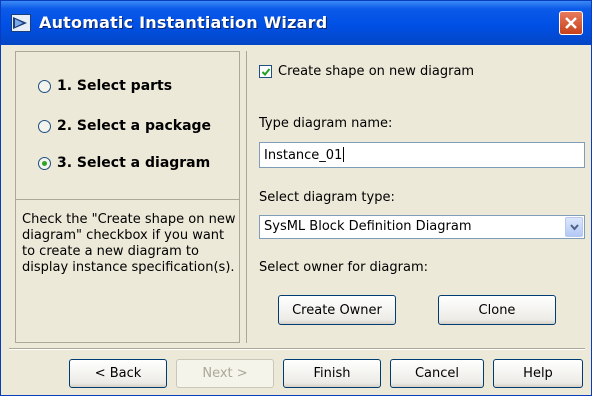 This screenshot has height=396, width=592. I want to click on close-icon, so click(571, 23).